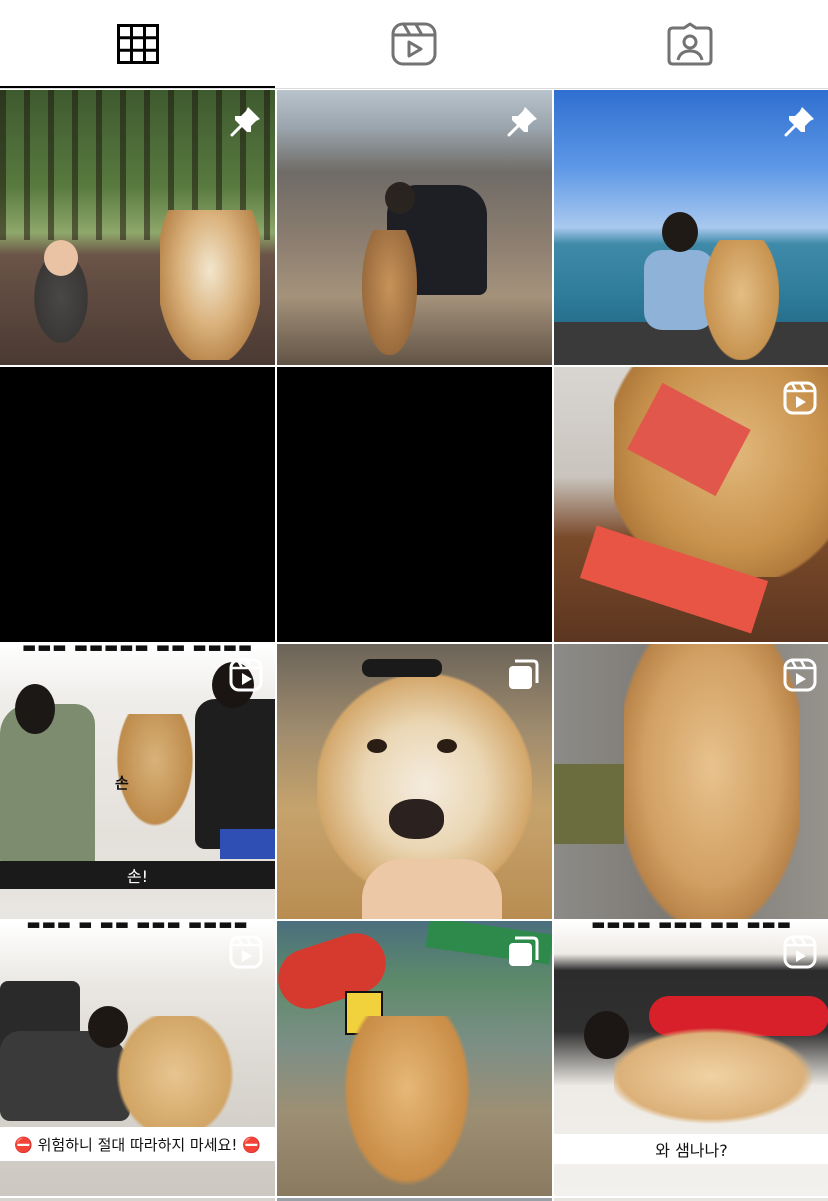 The image size is (828, 1201). What do you see at coordinates (691, 1149) in the screenshot?
I see `video-caption: 와 샘나나?` at bounding box center [691, 1149].